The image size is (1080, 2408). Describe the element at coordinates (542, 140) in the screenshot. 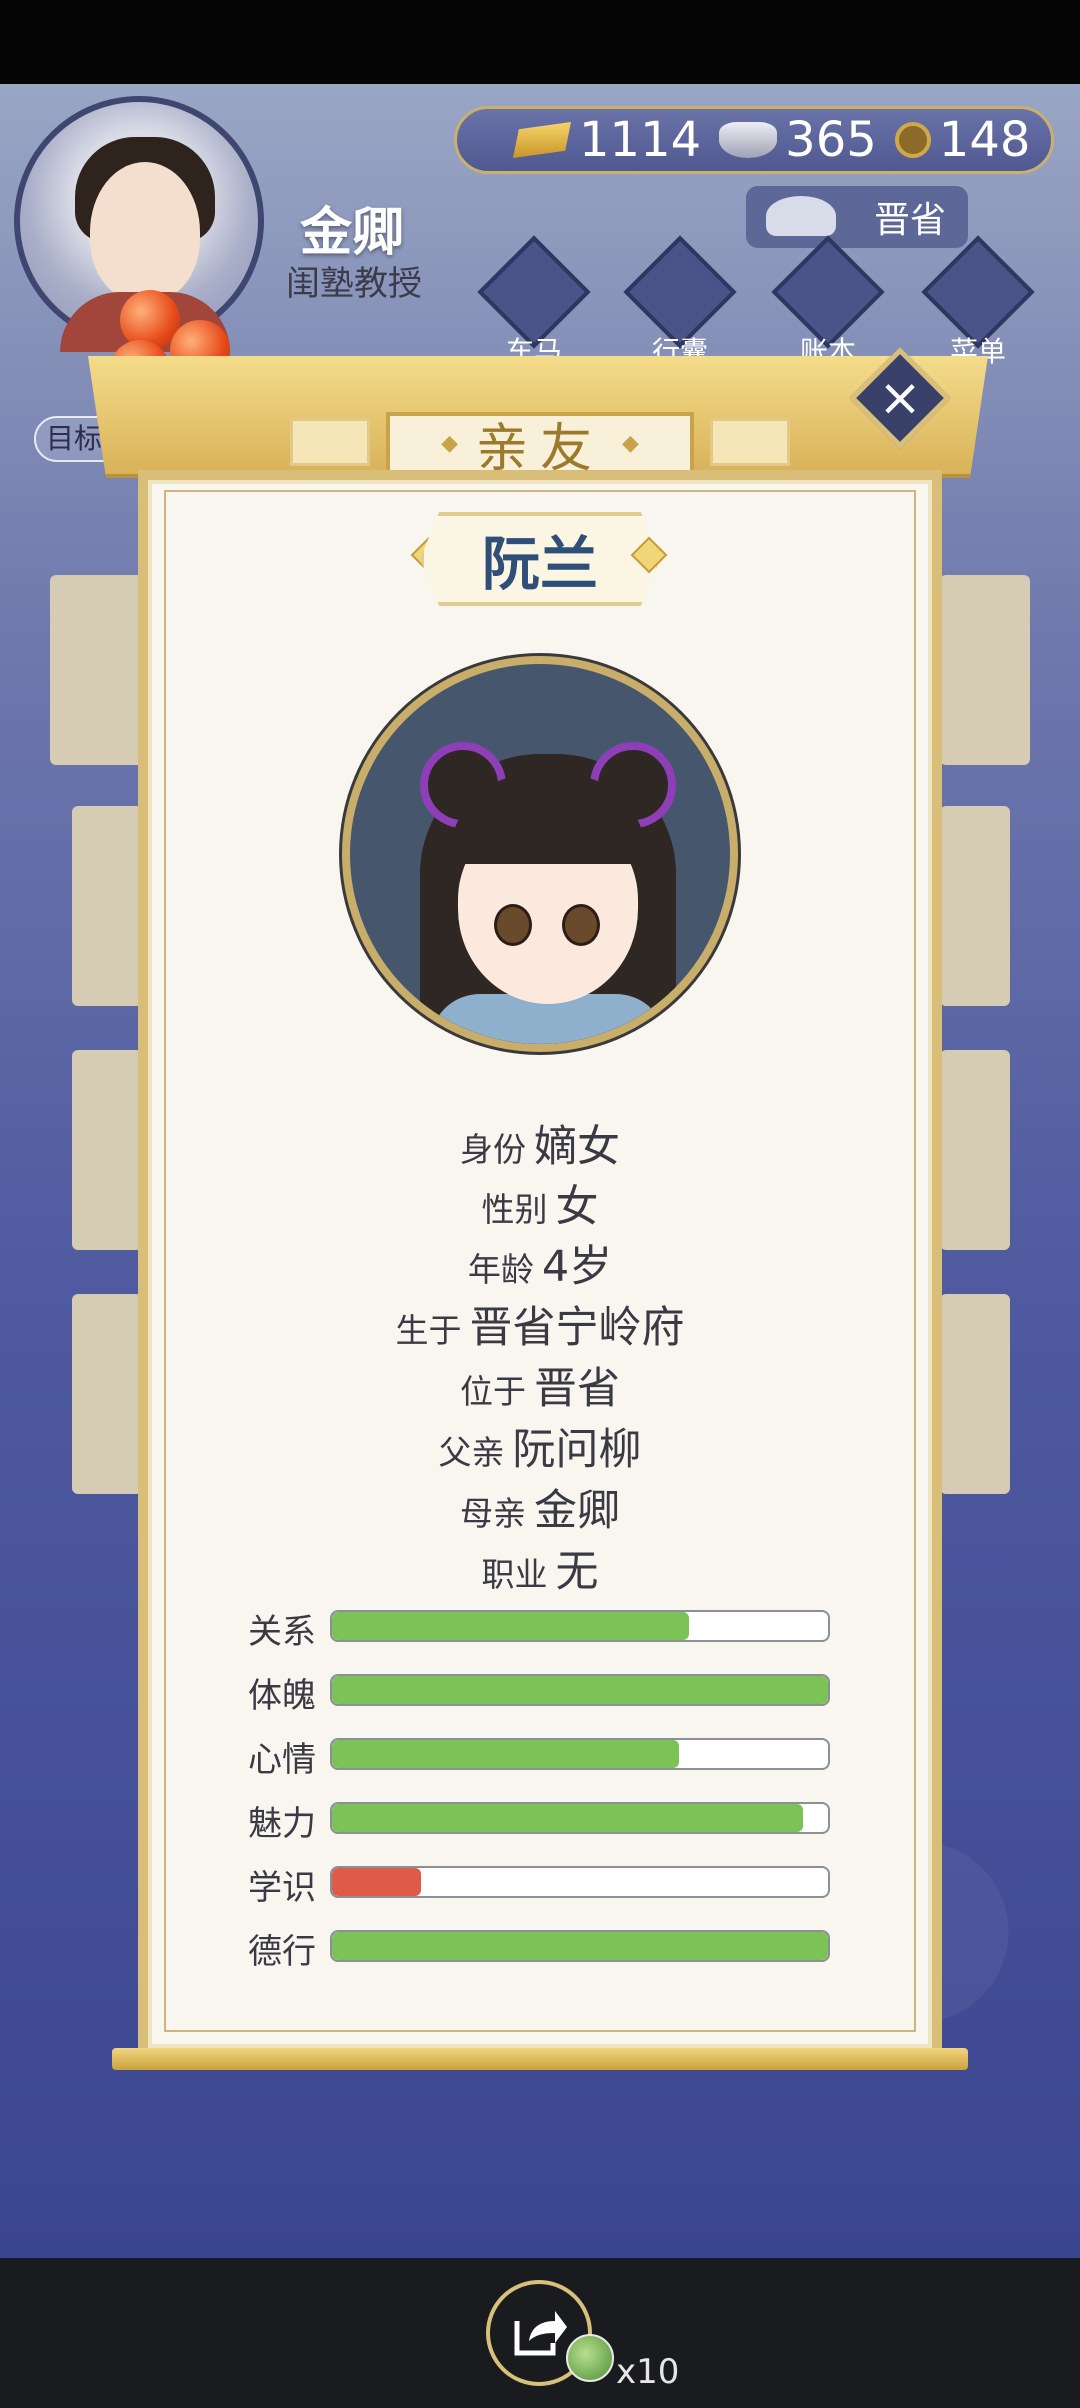

I see `gold-ingot-icon` at that location.